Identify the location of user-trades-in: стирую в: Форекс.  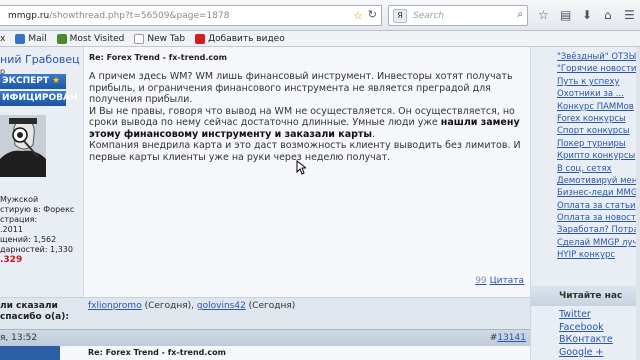
(37, 209).